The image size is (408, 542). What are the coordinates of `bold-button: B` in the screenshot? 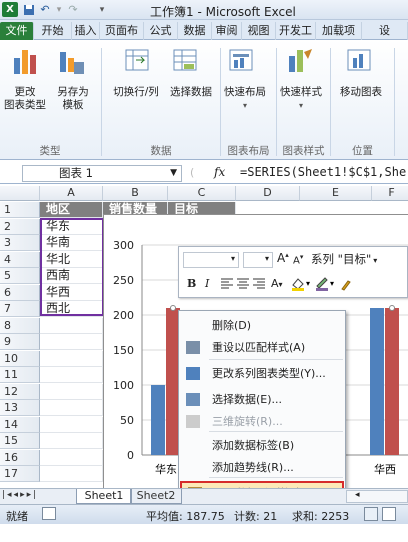 It's located at (191, 283).